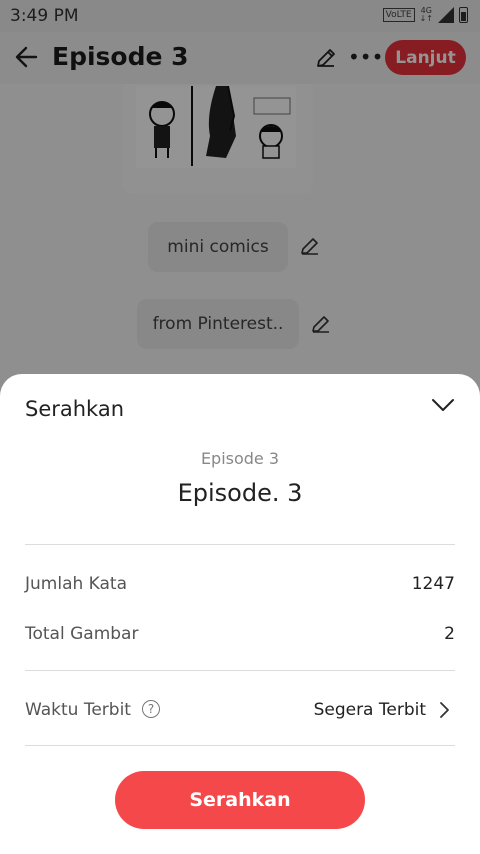  I want to click on chevron-right-icon, so click(444, 710).